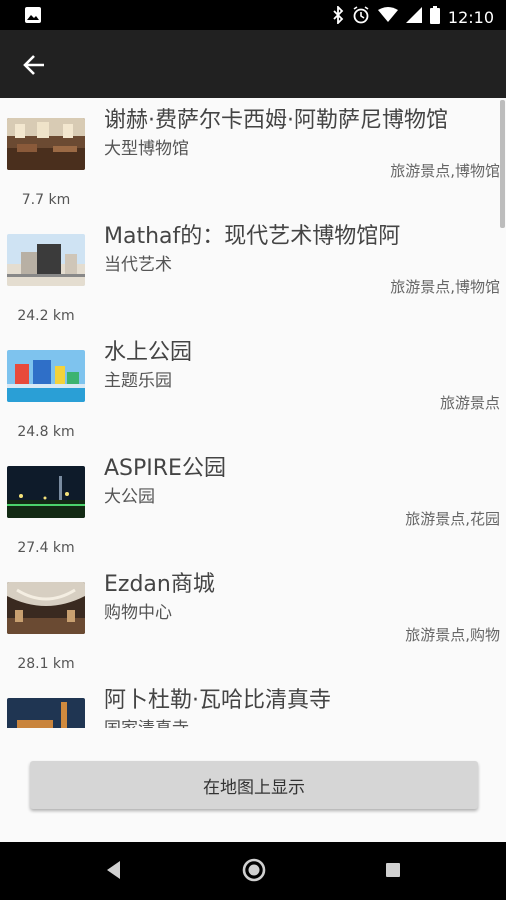 The width and height of the screenshot is (506, 900). I want to click on show-on-map-button: 在地图上显示, so click(254, 785).